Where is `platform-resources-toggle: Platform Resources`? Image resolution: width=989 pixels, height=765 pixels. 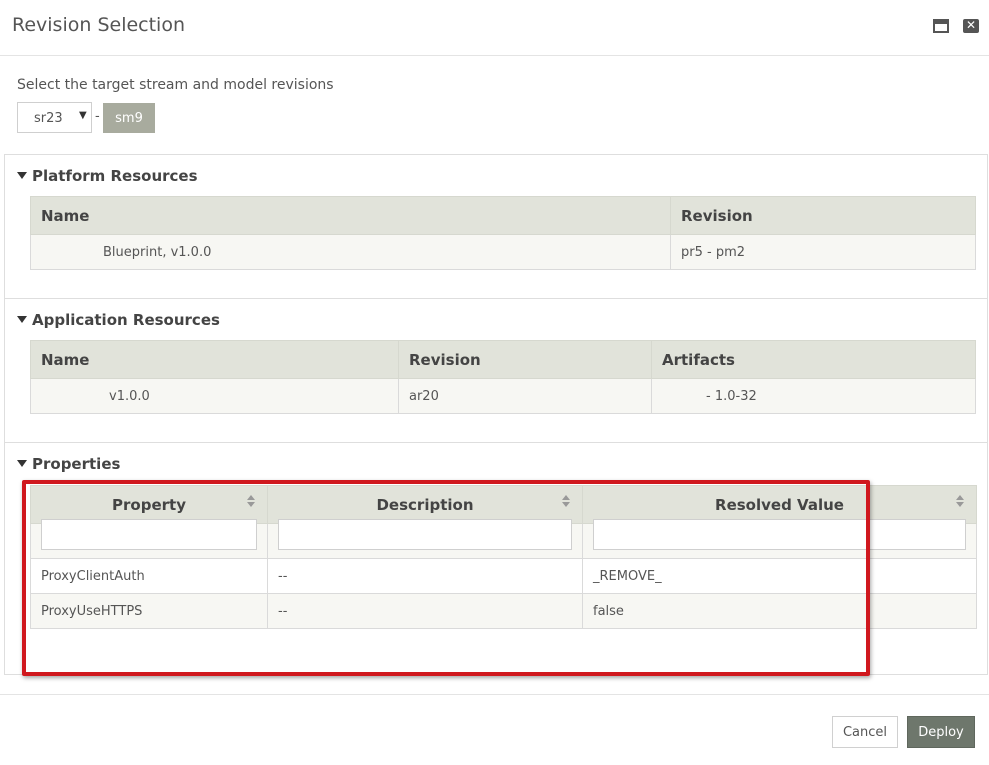
platform-resources-toggle: Platform Resources is located at coordinates (107, 176).